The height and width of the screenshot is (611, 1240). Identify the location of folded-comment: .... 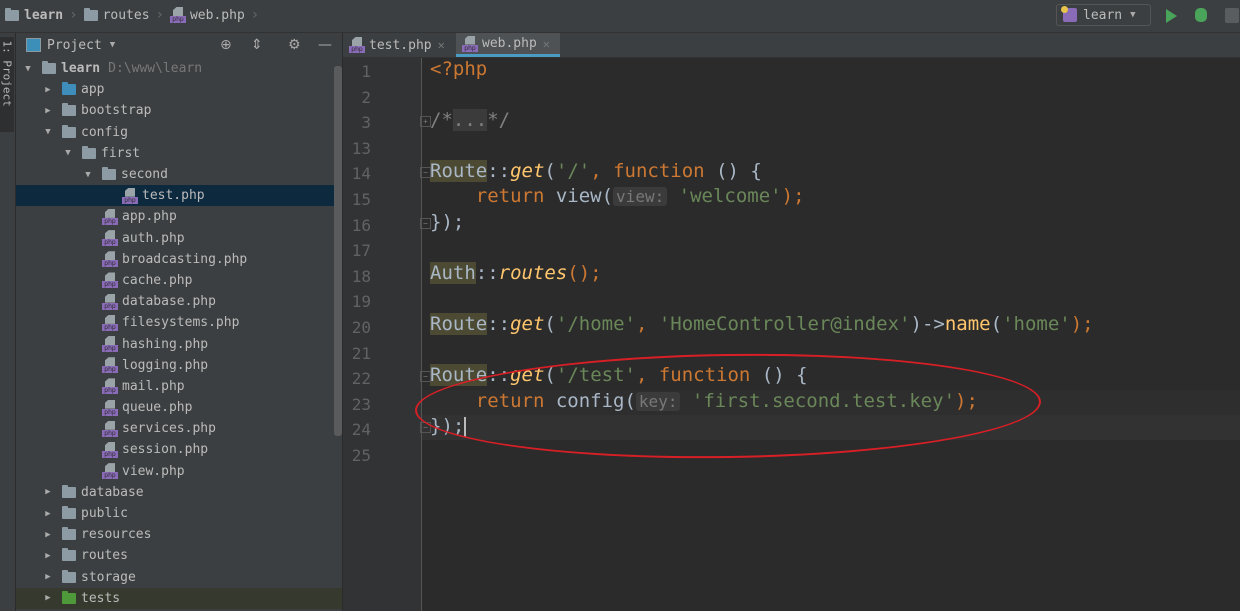
(470, 120).